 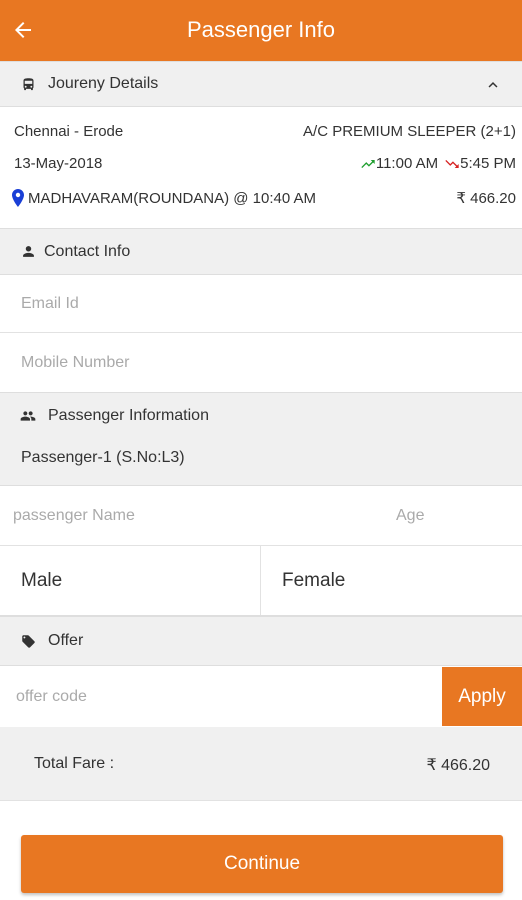 What do you see at coordinates (482, 696) in the screenshot?
I see `apply-button: Apply` at bounding box center [482, 696].